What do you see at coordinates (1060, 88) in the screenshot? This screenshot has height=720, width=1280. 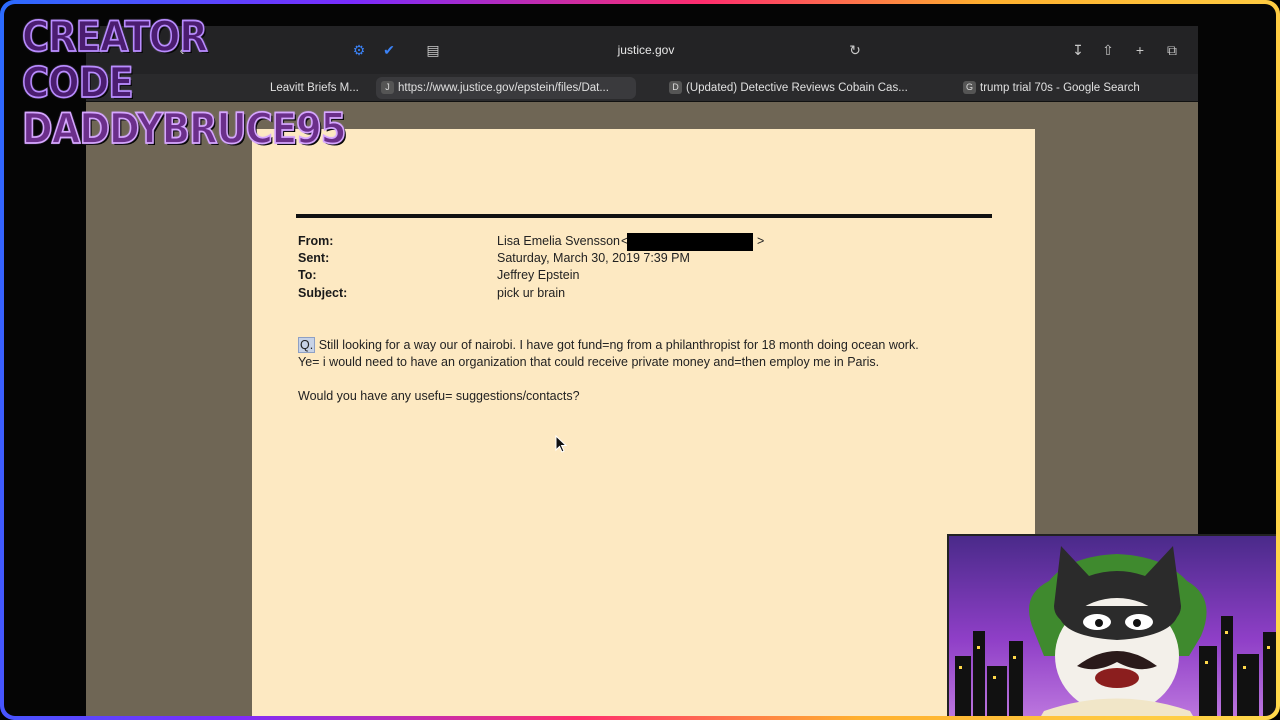 I see `tab-label: trump trial 70s - Google Search` at bounding box center [1060, 88].